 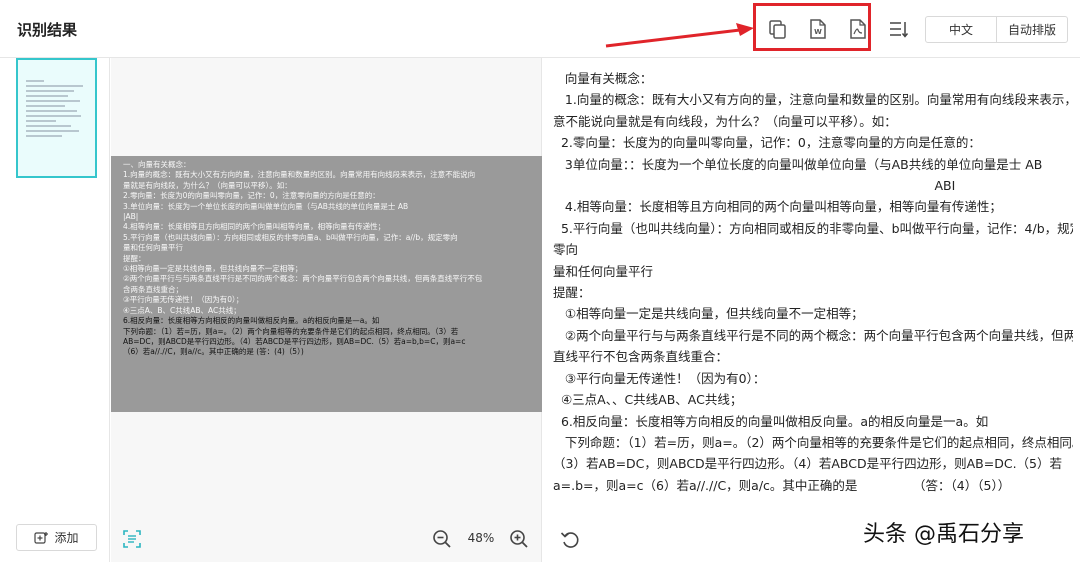 What do you see at coordinates (771, 421) in the screenshot?
I see `text-line: 6.相反向量：长度相等方向相反的向量叫做相反向量。a的相反向量是一a。如` at bounding box center [771, 421].